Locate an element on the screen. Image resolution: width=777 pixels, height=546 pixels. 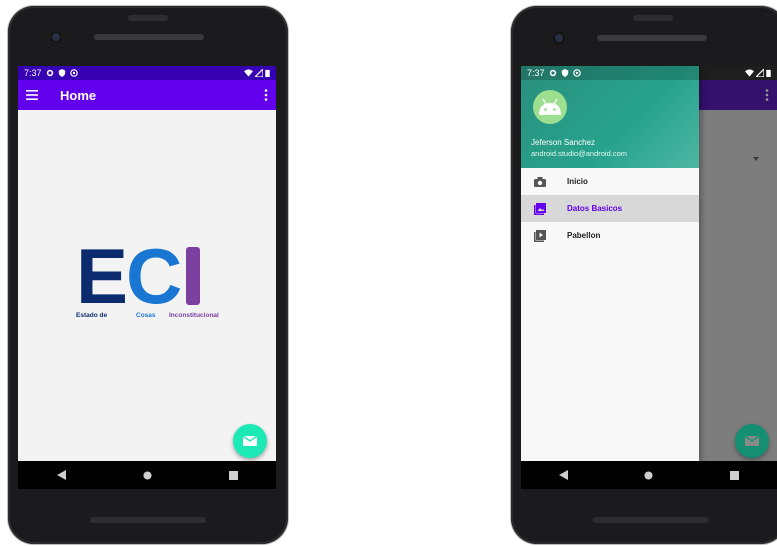
hamburger-icon is located at coordinates (32, 95).